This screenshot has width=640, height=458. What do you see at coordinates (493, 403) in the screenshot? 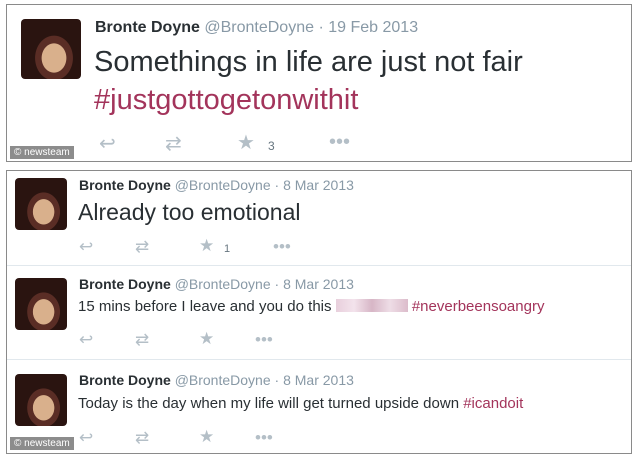
I see `hashtag-link: #icandoit` at bounding box center [493, 403].